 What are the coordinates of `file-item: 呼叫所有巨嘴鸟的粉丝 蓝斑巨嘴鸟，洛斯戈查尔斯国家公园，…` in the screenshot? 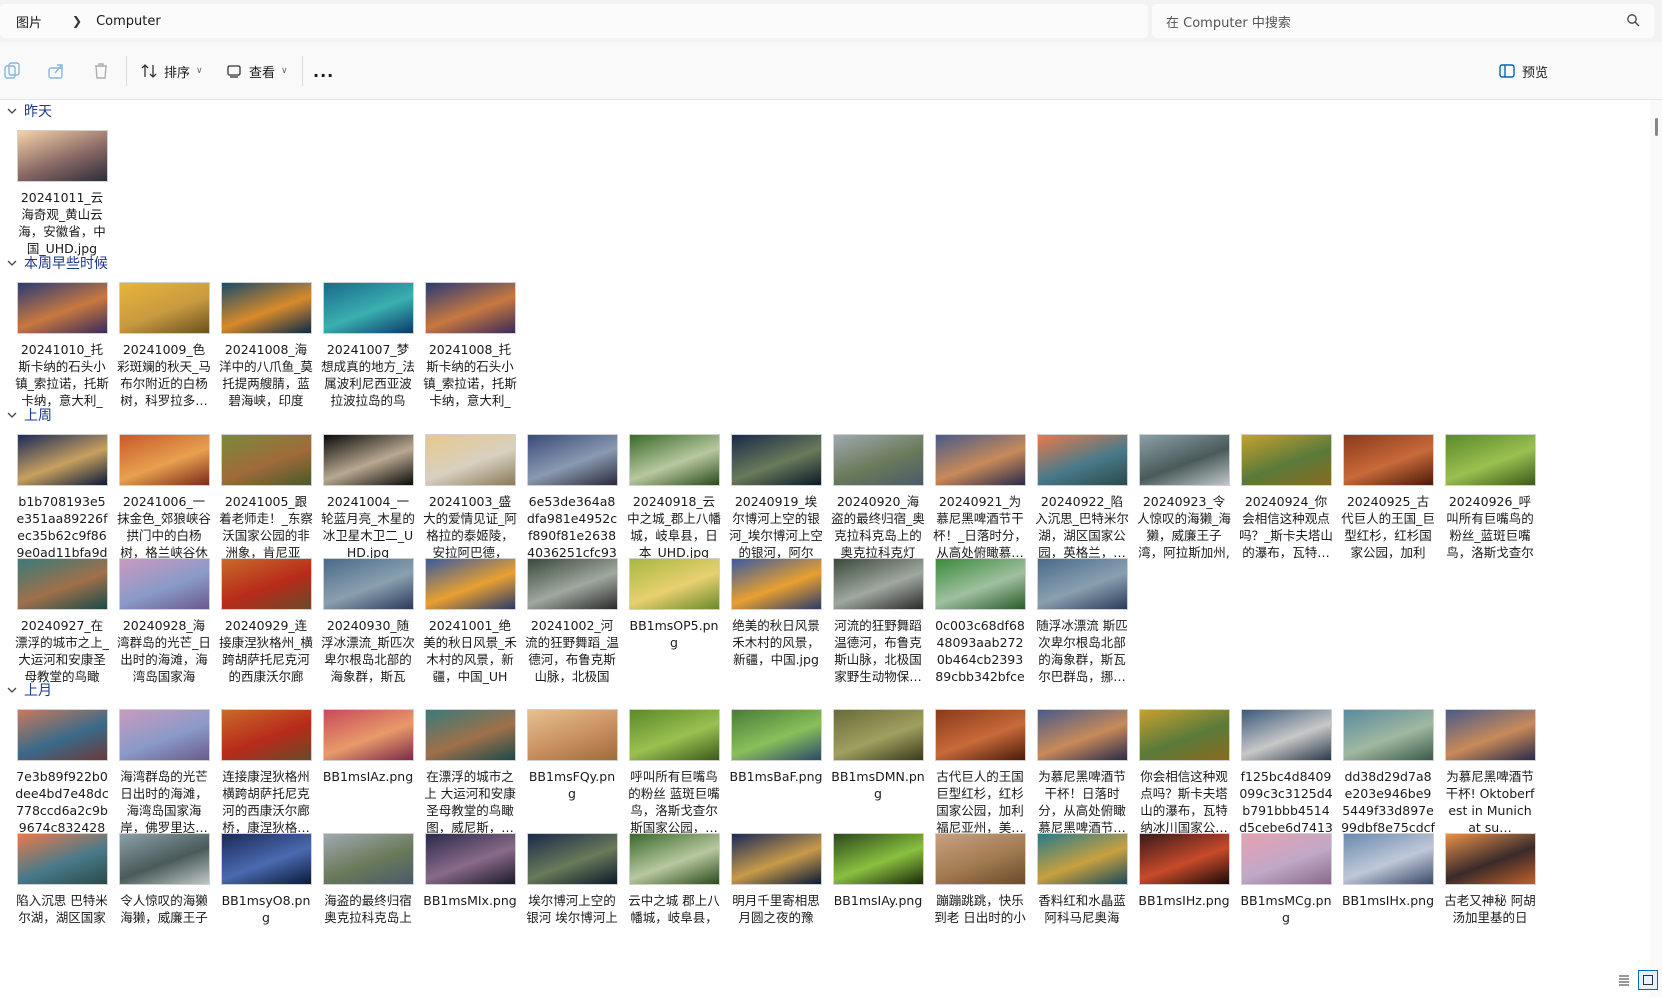 It's located at (674, 772).